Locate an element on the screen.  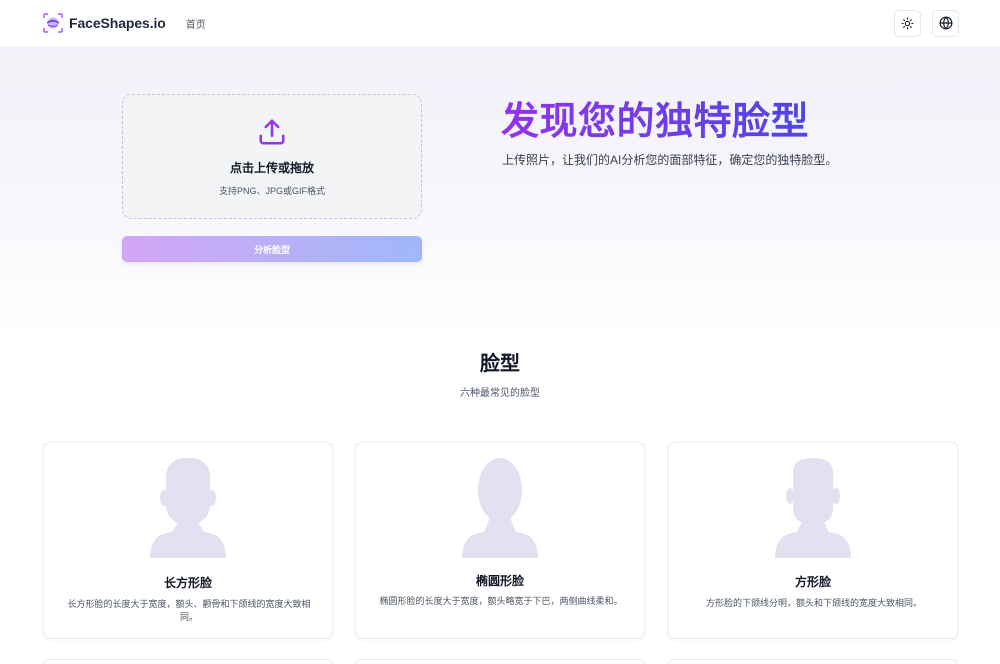
card-description: 椭圆形脸的长度大于宽度，额头略宽于下巴，两侧曲线柔和。 is located at coordinates (501, 601).